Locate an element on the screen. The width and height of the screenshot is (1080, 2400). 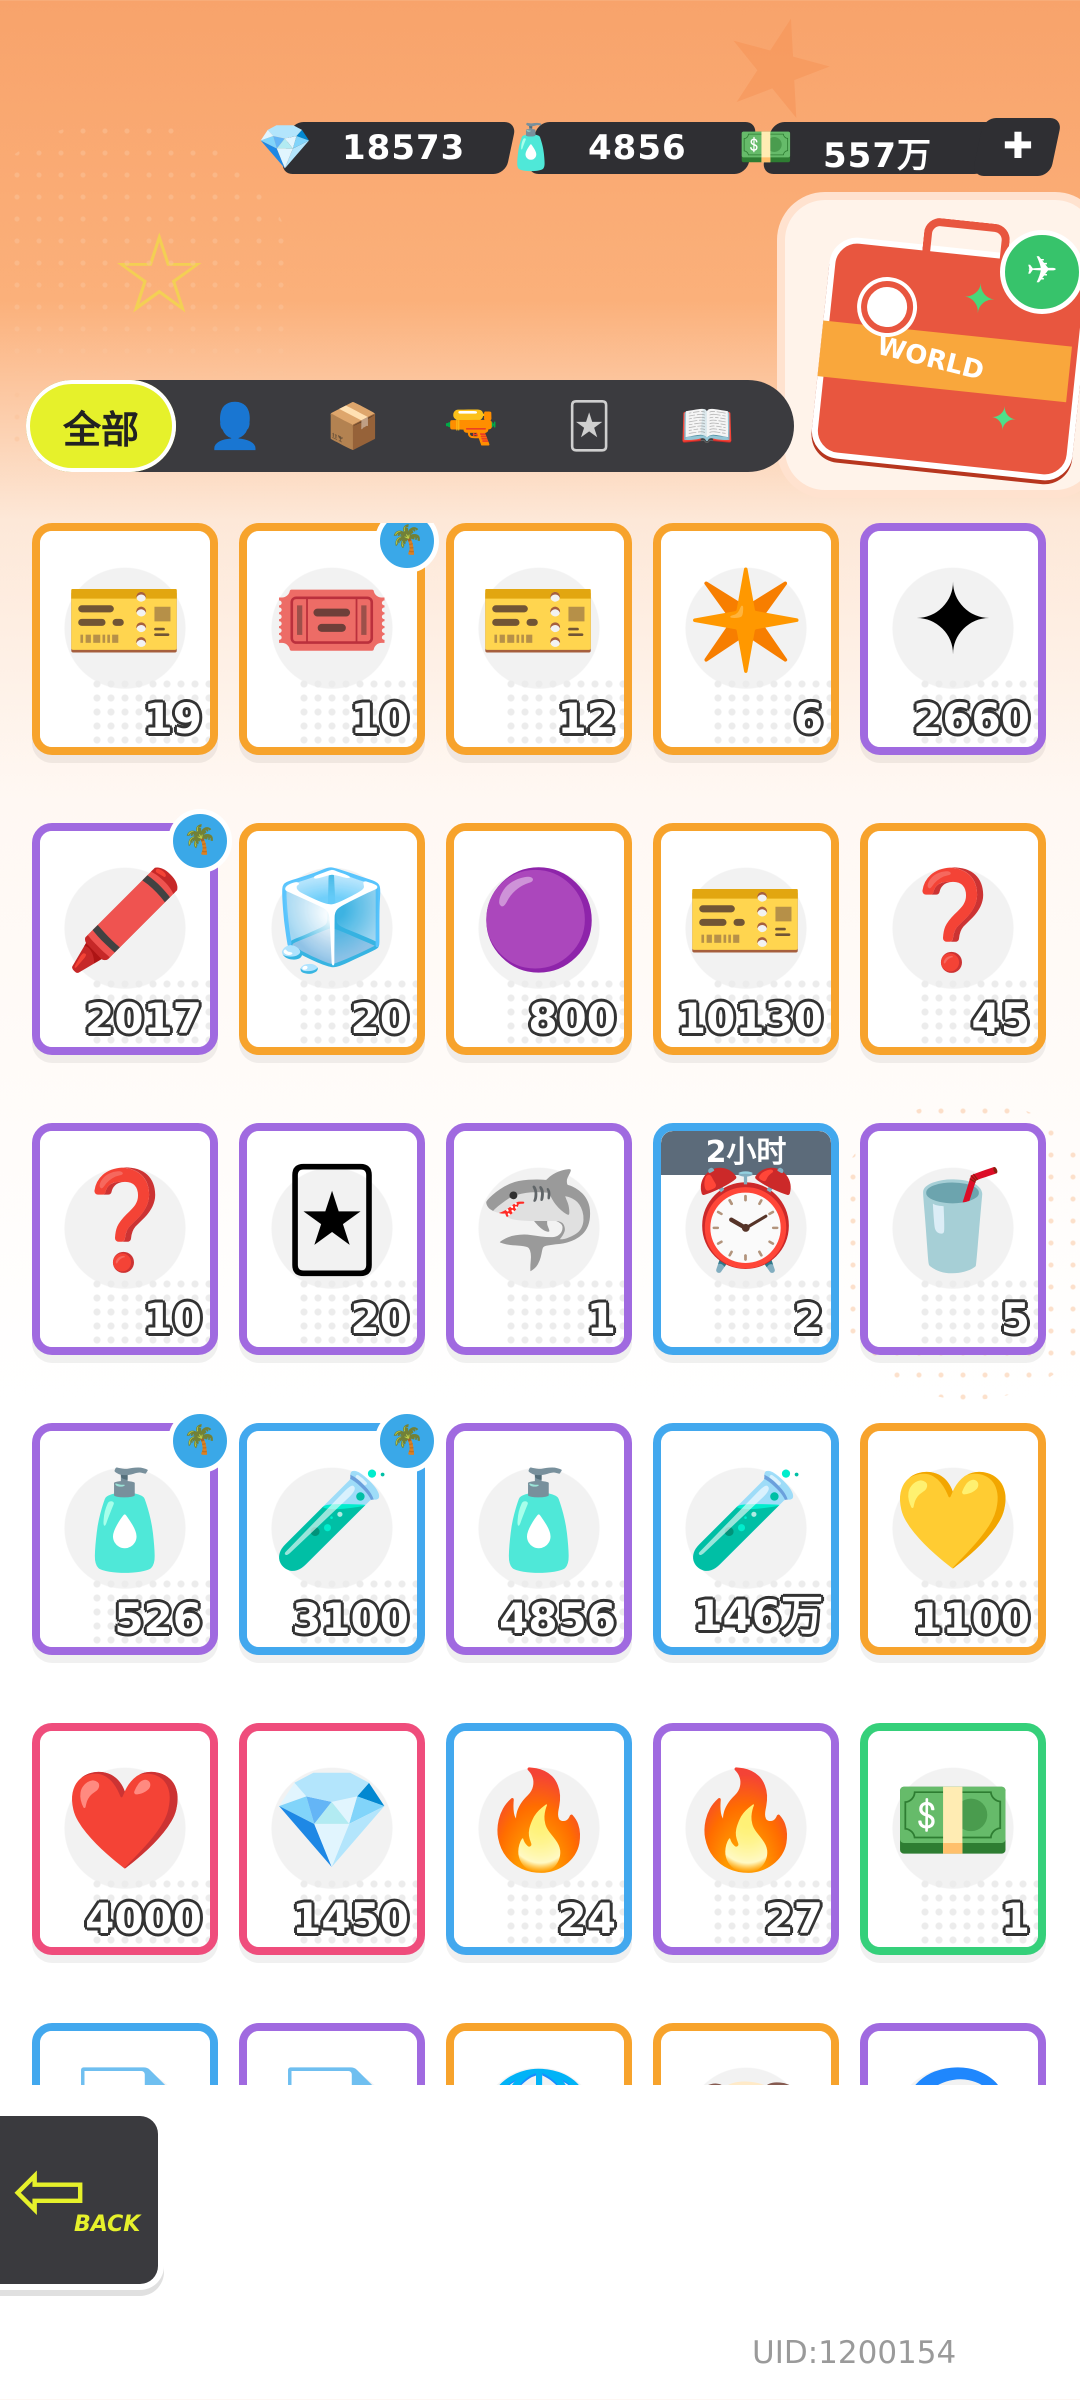
tab-weapon: 🔫 is located at coordinates (471, 426).